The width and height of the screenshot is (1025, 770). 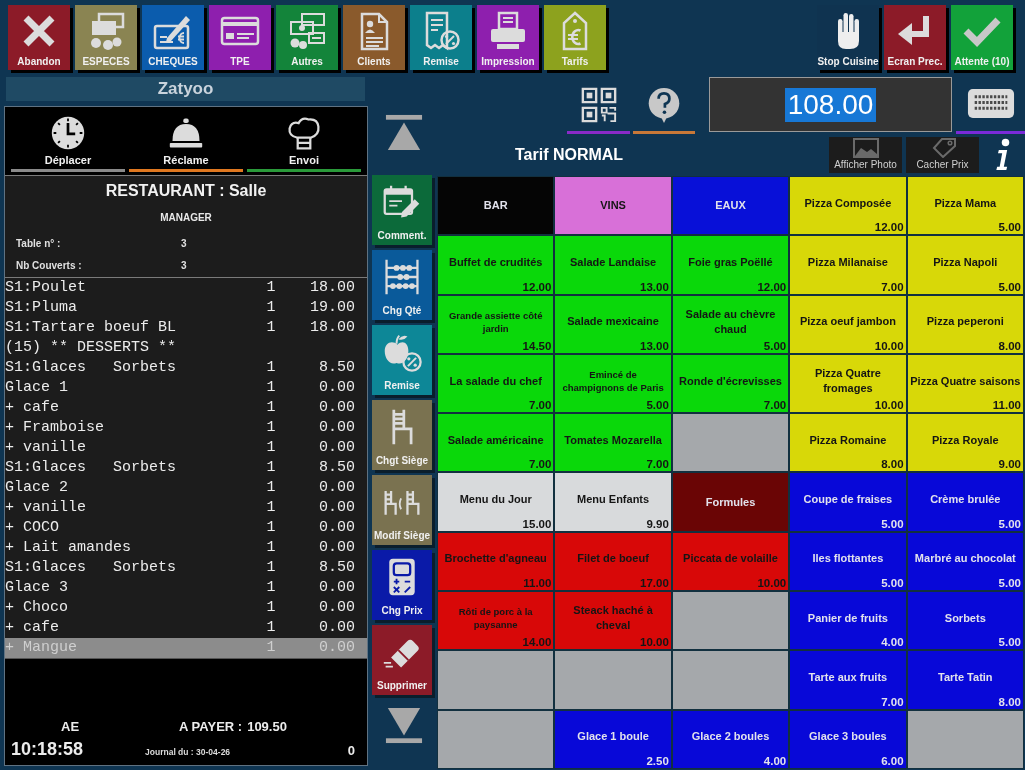 I want to click on product-button: Sorbets 5.00, so click(x=965, y=621).